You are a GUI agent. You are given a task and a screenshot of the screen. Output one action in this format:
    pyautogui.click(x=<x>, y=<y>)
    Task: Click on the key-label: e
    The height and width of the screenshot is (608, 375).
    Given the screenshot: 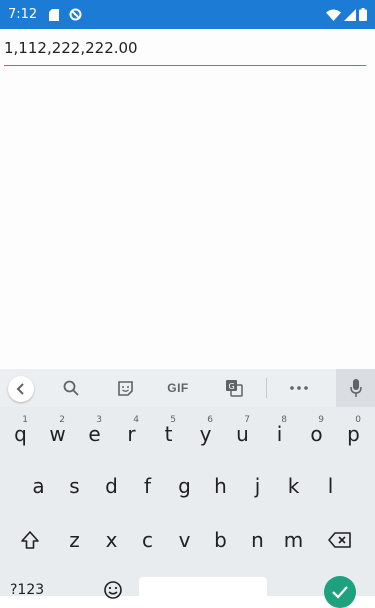 What is the action you would take?
    pyautogui.click(x=94, y=434)
    